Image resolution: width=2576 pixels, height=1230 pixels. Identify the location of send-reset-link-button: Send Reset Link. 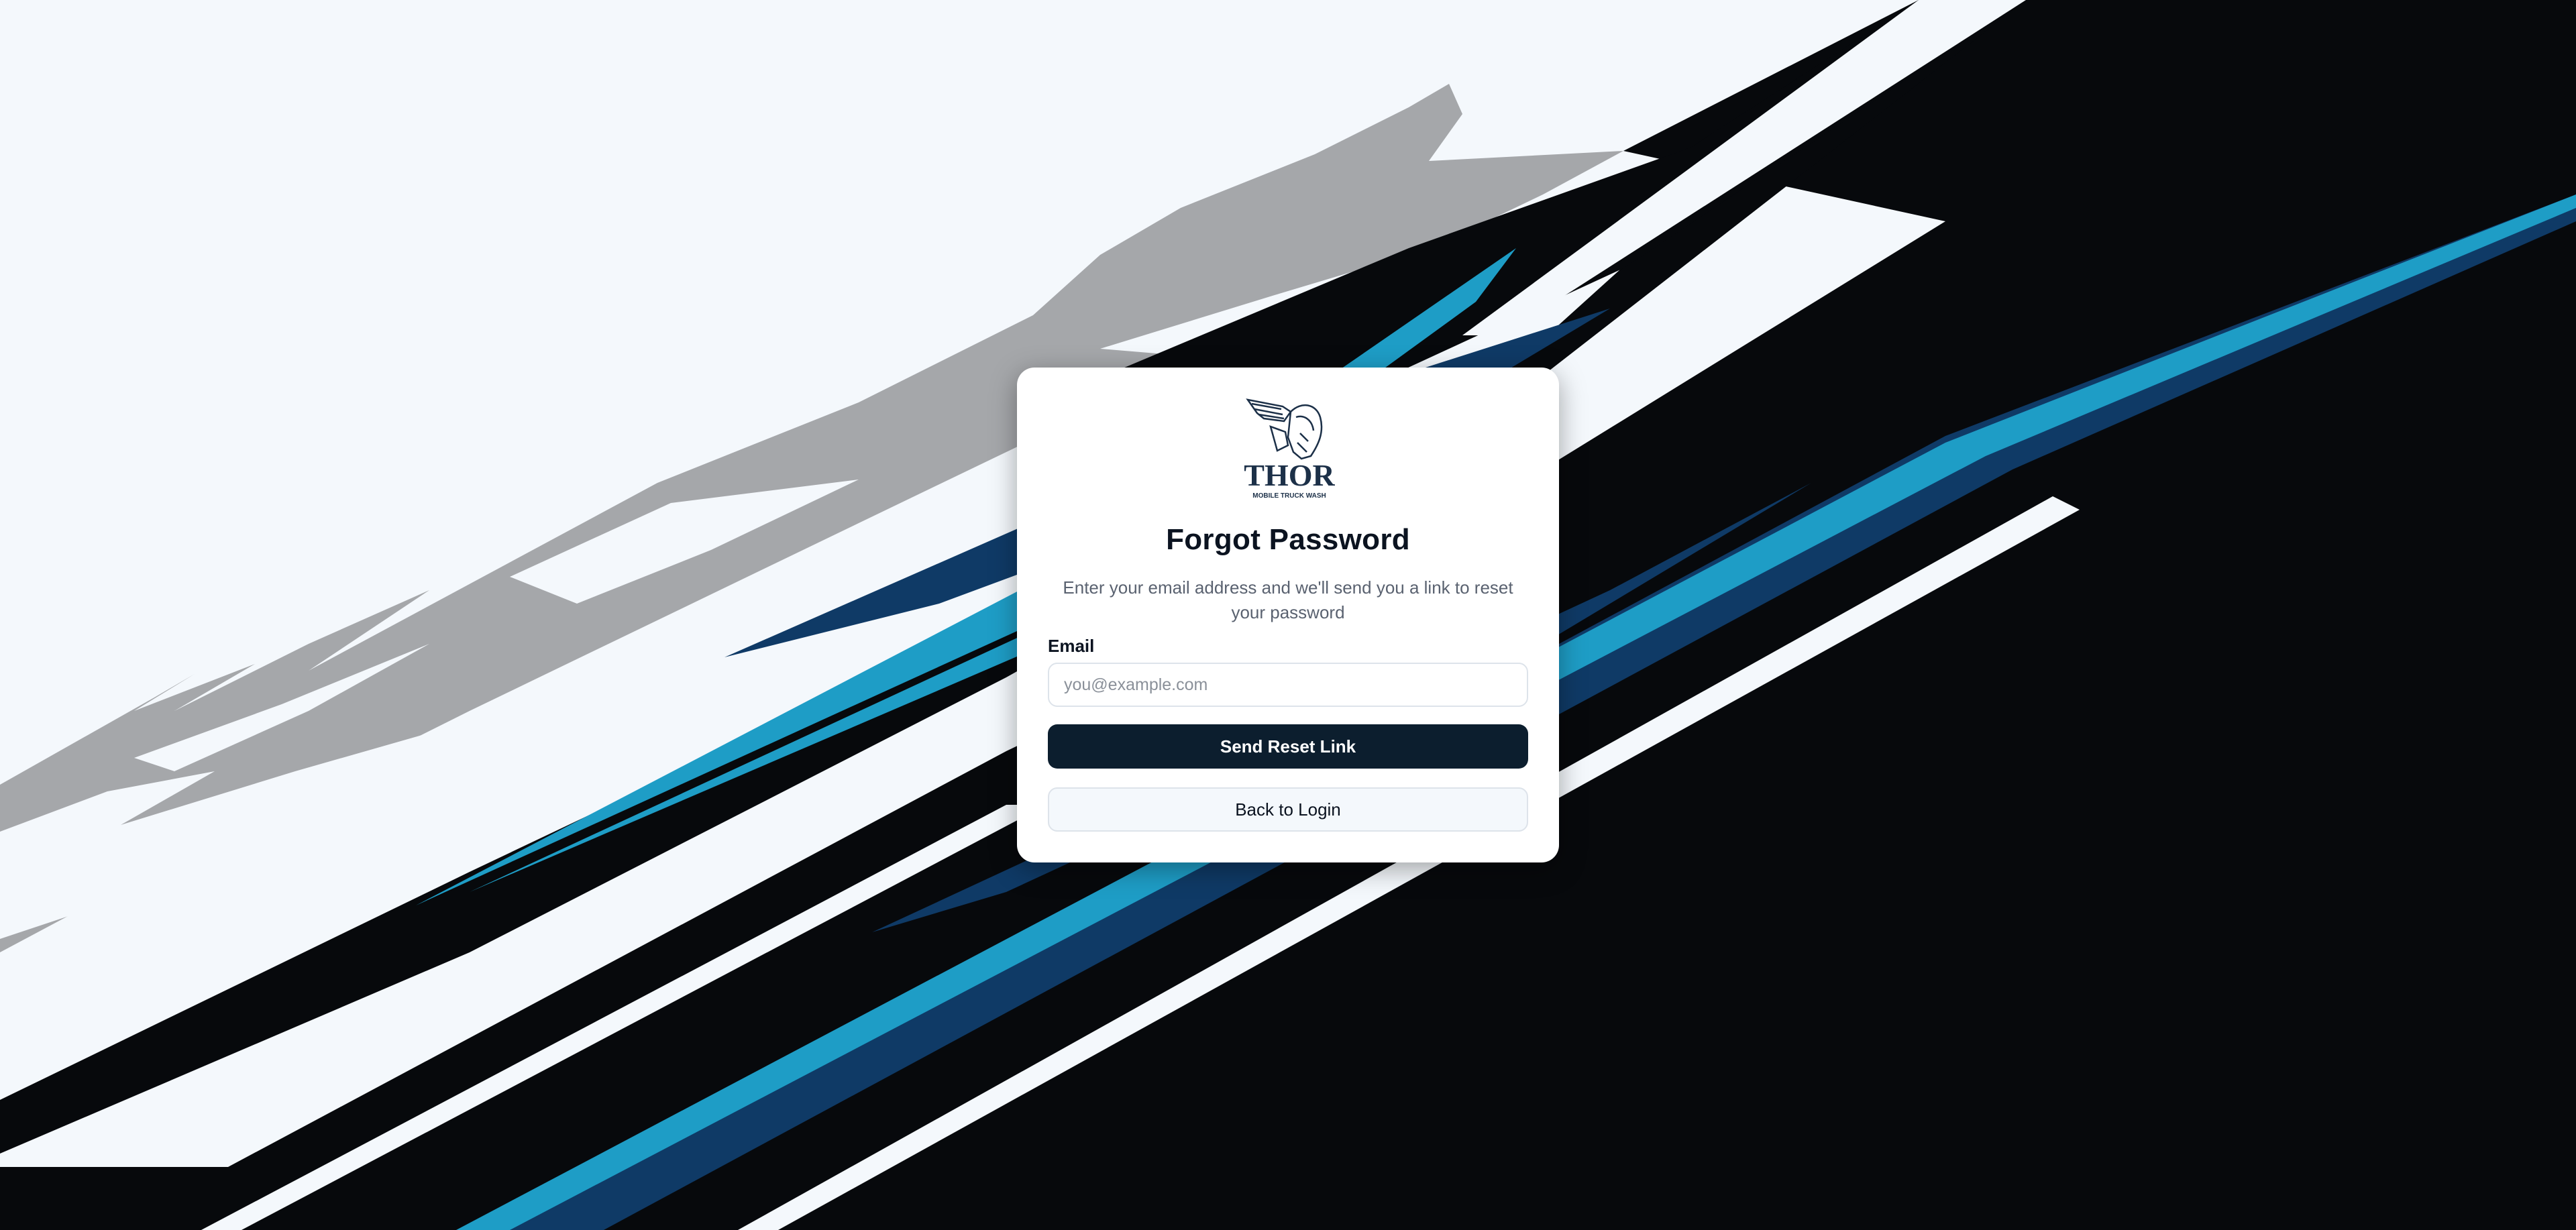
(1288, 746).